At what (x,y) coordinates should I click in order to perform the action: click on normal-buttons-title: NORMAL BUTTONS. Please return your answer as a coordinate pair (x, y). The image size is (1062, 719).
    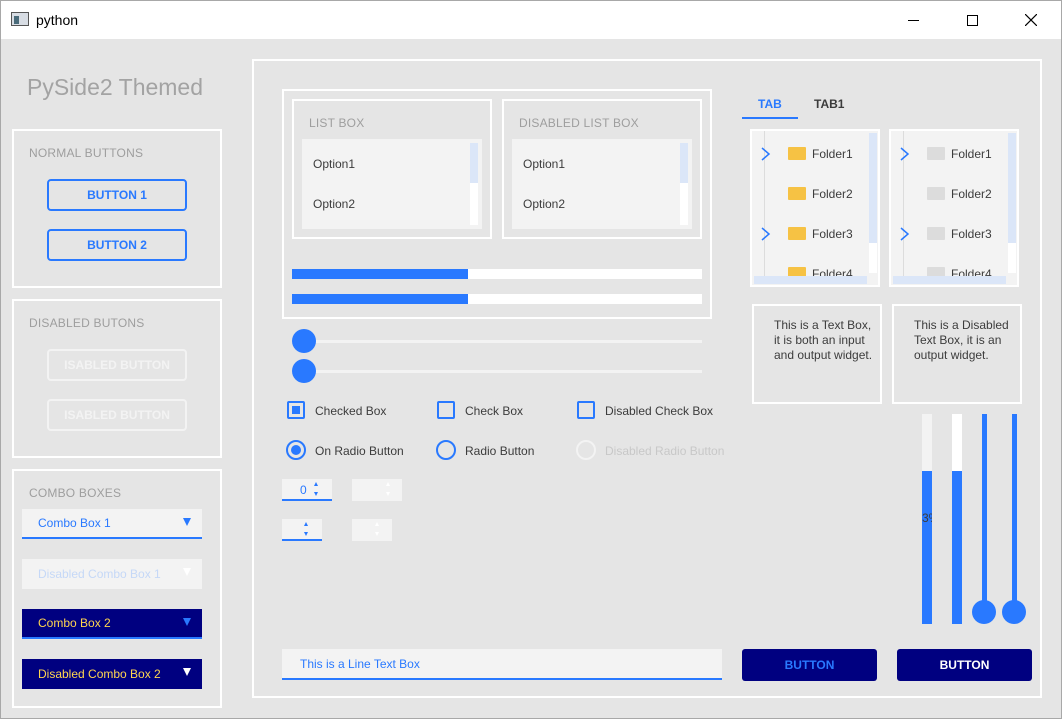
    Looking at the image, I should click on (86, 153).